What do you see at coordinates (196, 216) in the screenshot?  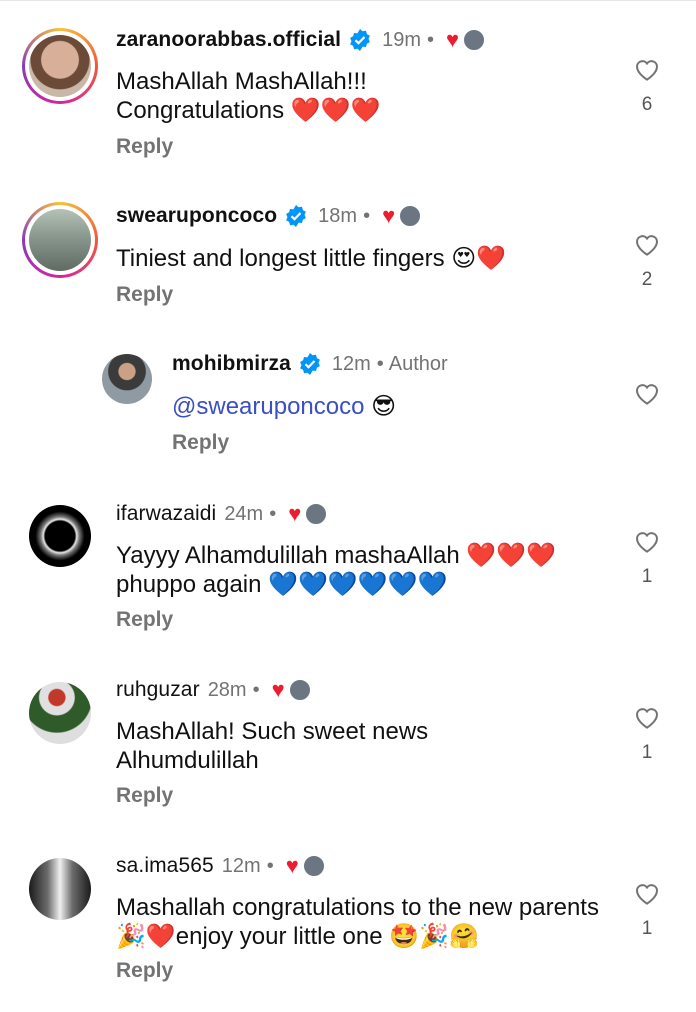 I see `username: swearuponcoco` at bounding box center [196, 216].